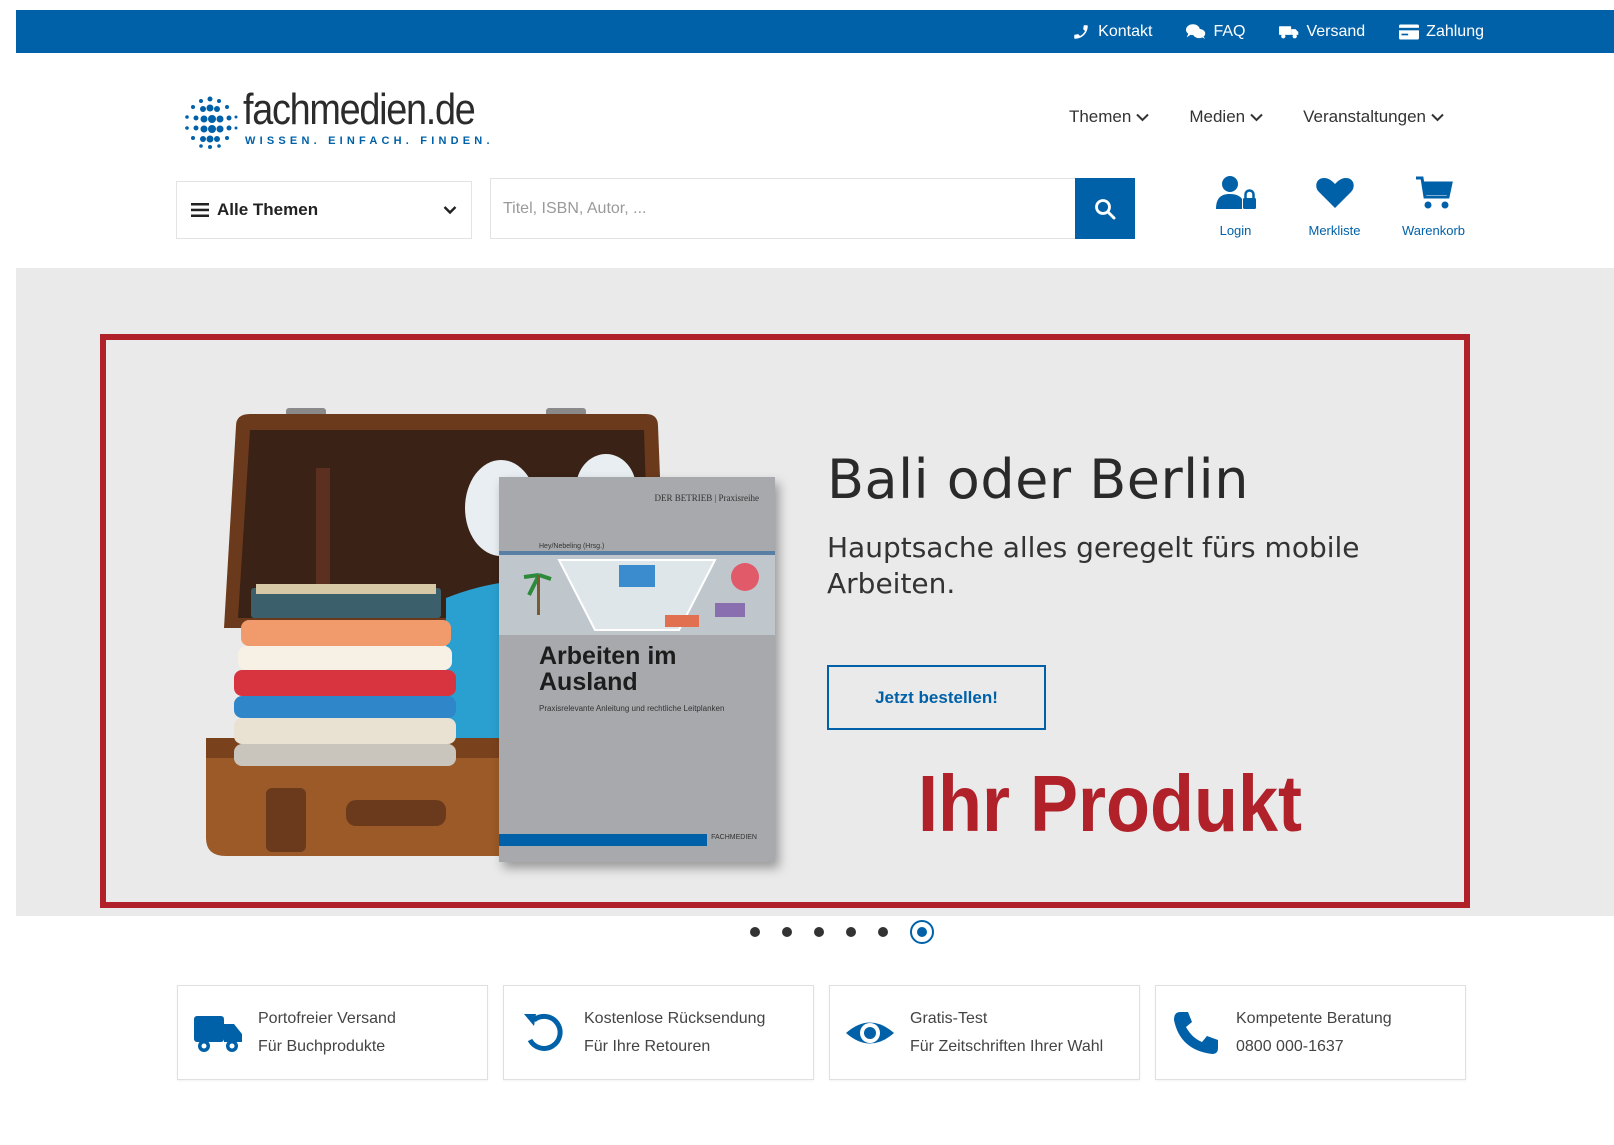  Describe the element at coordinates (1235, 230) in the screenshot. I see `login-label: Login` at that location.